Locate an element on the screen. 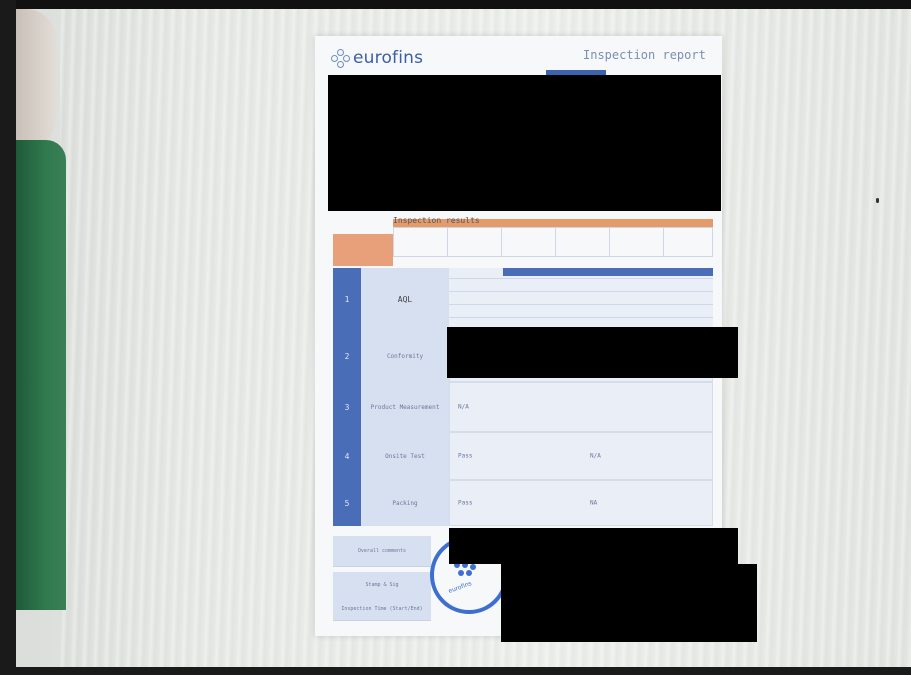 The height and width of the screenshot is (675, 911). row-packing: 5 Packing Pass NA is located at coordinates (523, 503).